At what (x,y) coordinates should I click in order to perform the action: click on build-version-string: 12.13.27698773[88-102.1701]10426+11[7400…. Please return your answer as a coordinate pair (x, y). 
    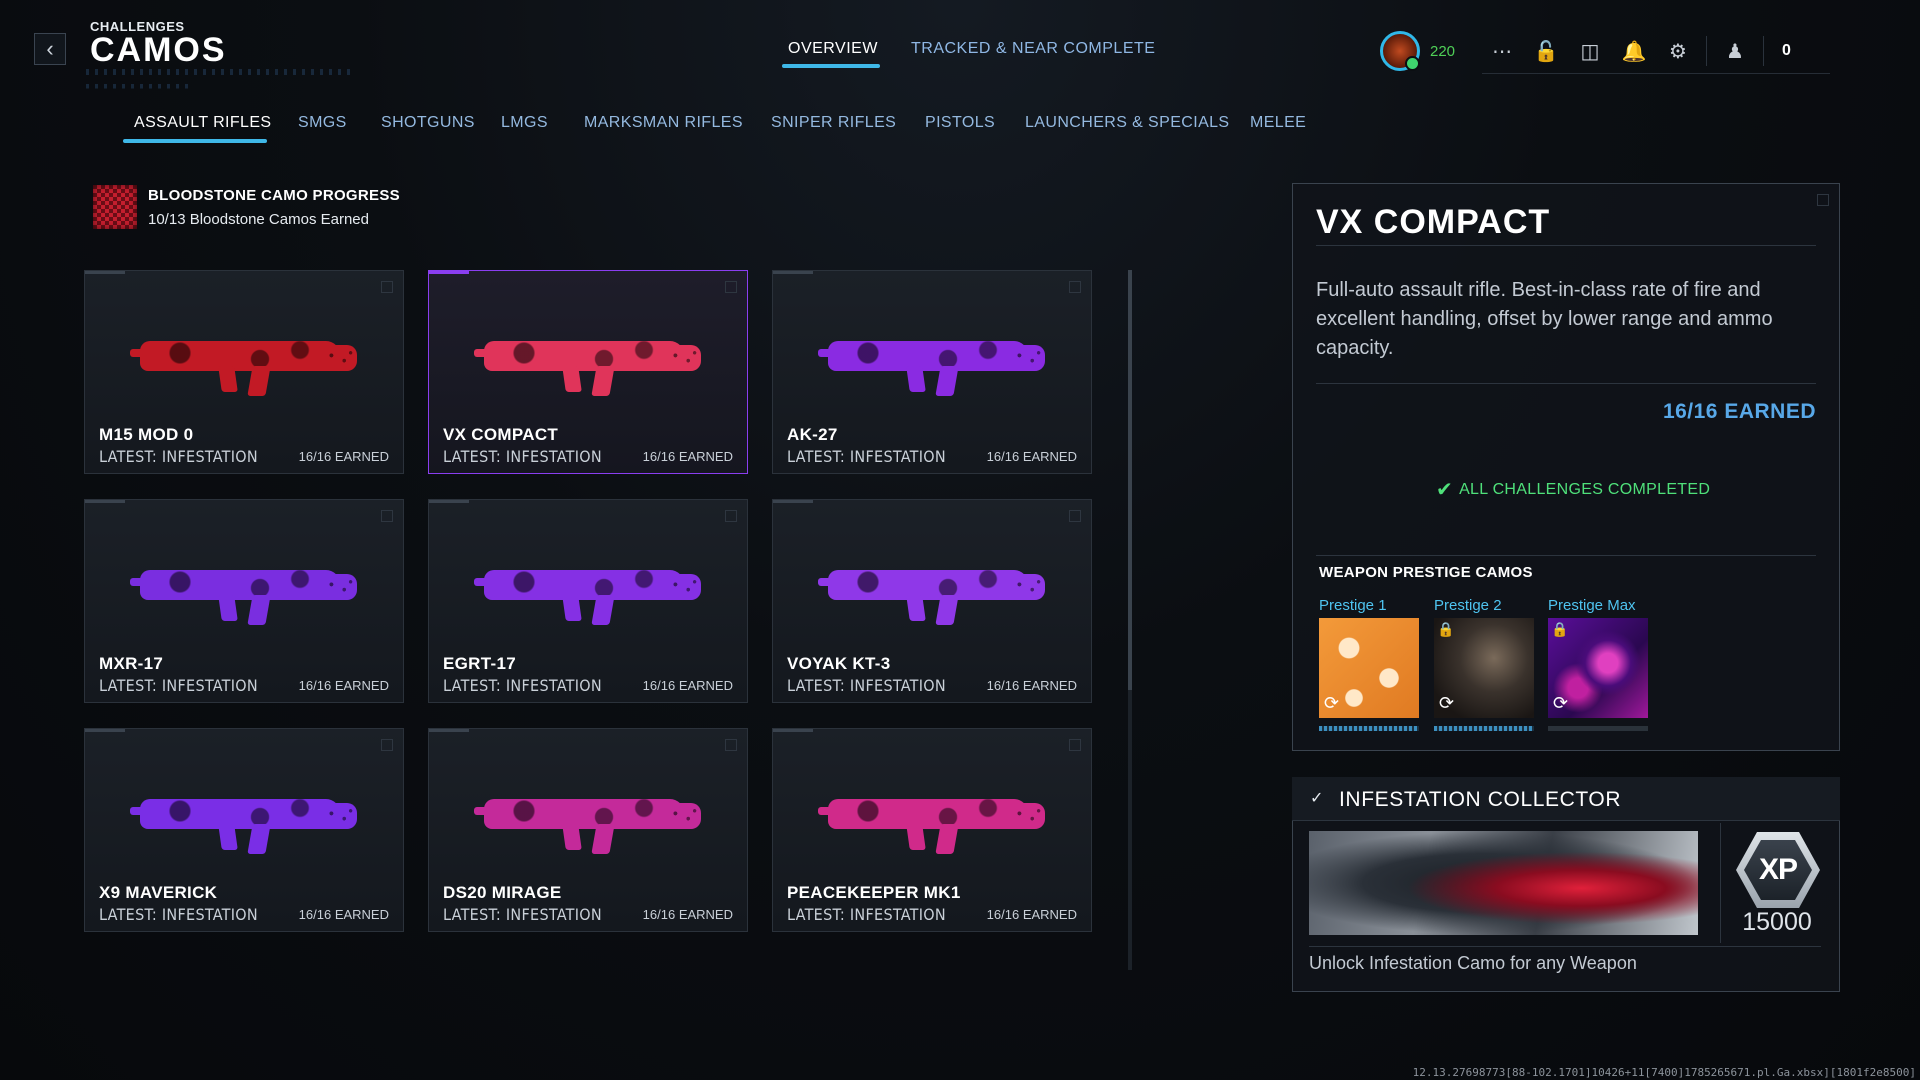
    Looking at the image, I should click on (1664, 1072).